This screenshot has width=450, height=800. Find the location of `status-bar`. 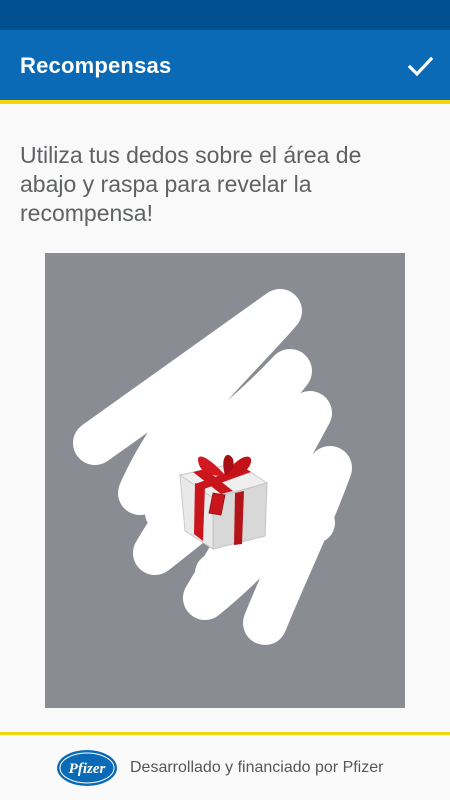

status-bar is located at coordinates (225, 15).